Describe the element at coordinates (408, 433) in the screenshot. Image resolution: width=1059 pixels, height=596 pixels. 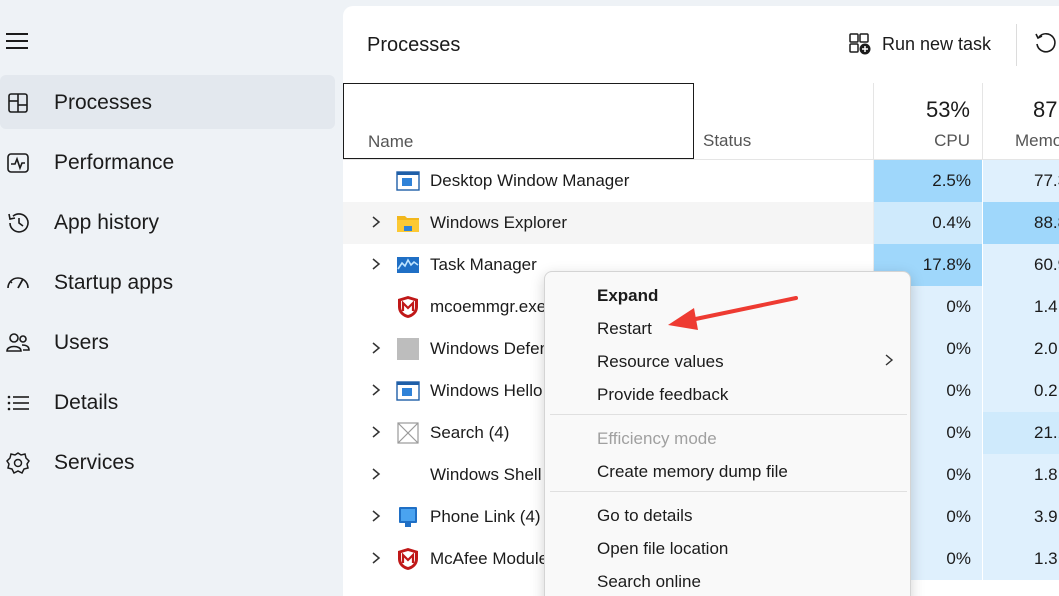
I see `search-app-icon` at that location.